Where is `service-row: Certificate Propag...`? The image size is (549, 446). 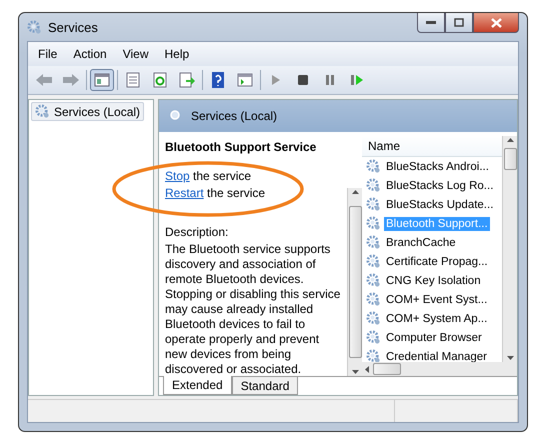 service-row: Certificate Propag... is located at coordinates (437, 261).